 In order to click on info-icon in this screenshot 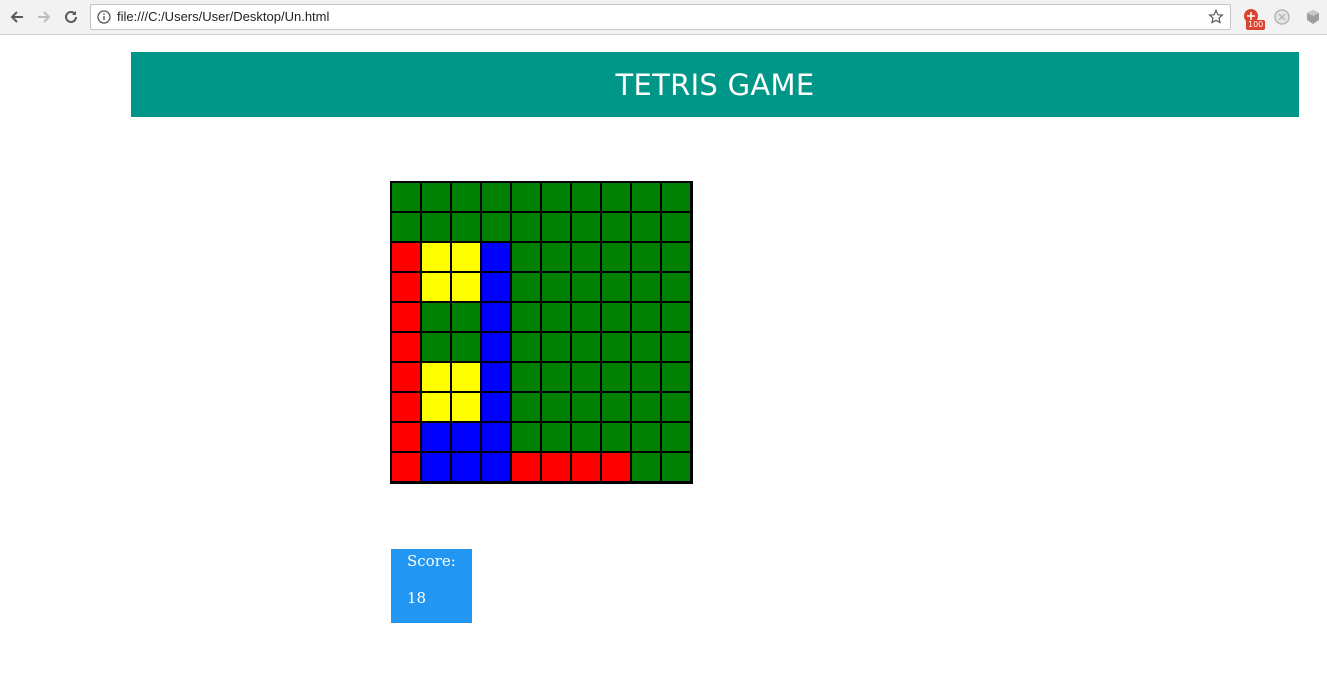, I will do `click(104, 17)`.